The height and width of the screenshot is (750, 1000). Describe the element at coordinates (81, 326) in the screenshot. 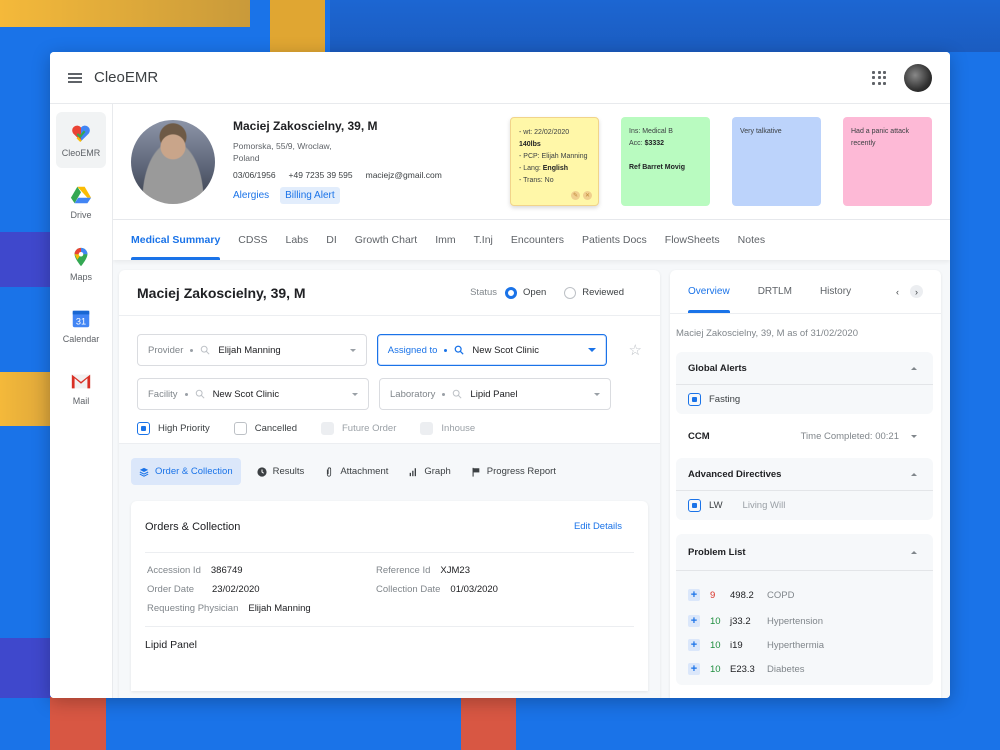

I see `sidebar-item-calendar: 31 Calendar` at that location.